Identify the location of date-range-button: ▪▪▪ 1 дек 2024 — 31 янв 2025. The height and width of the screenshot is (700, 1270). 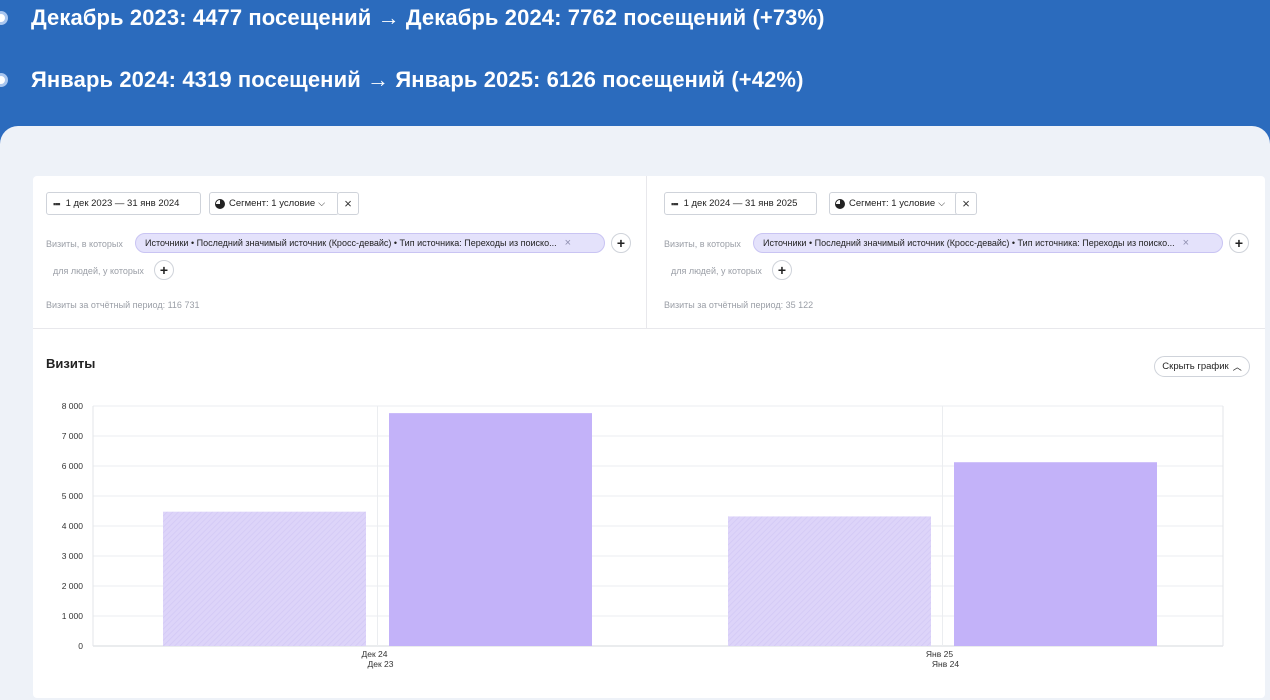
(740, 203).